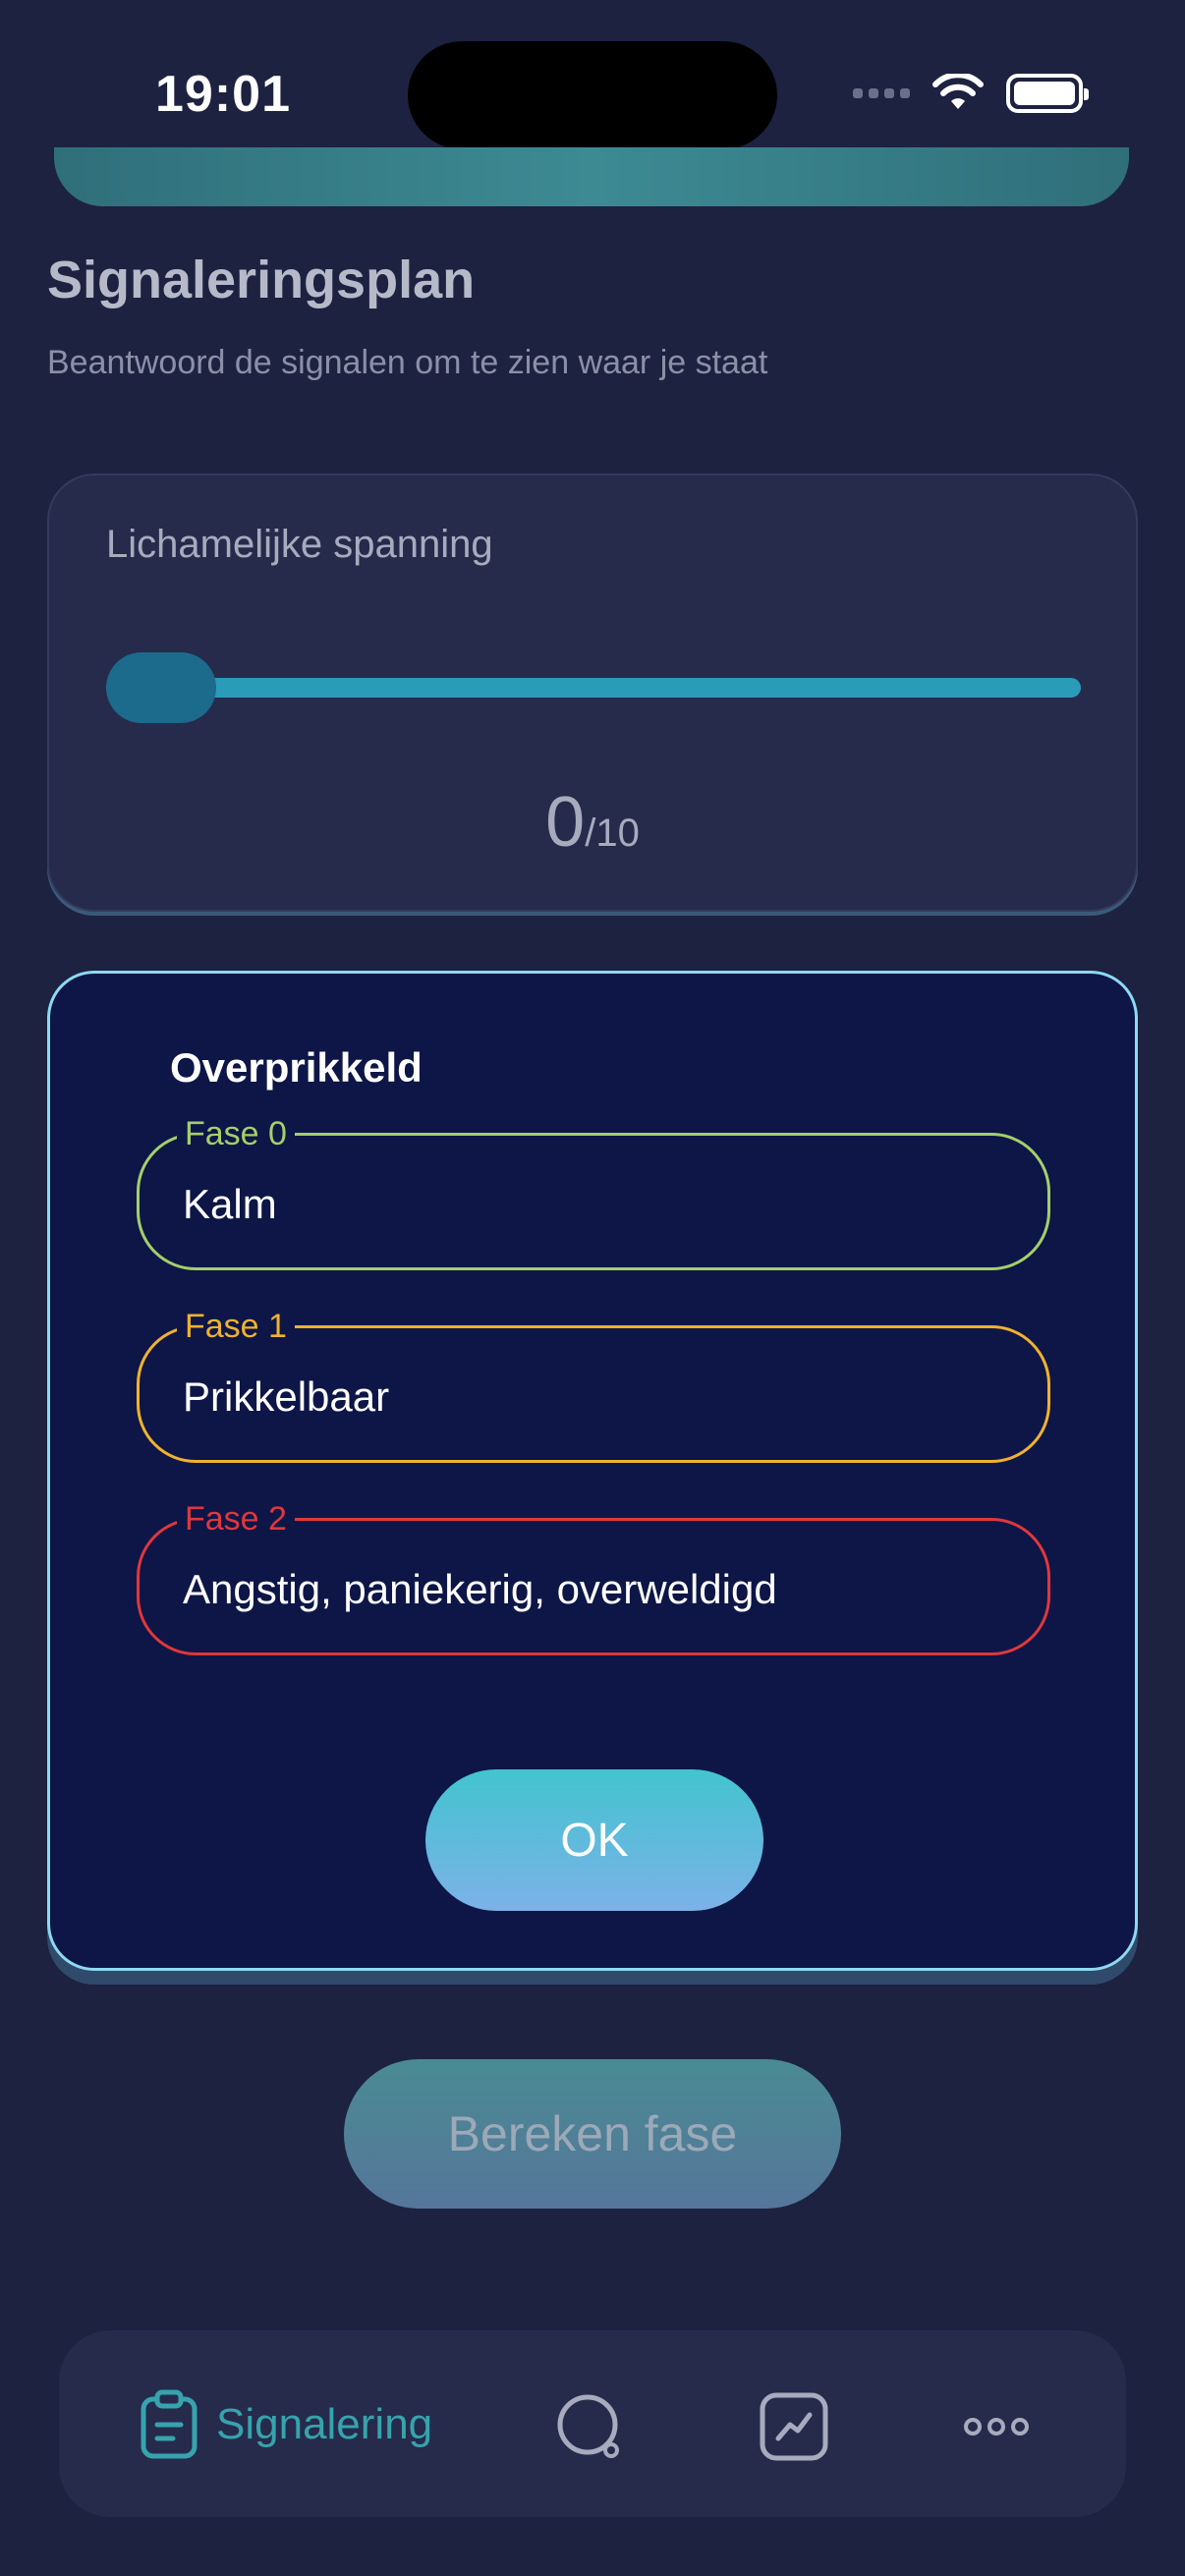 This screenshot has height=2576, width=1185. I want to click on slider-track, so click(594, 688).